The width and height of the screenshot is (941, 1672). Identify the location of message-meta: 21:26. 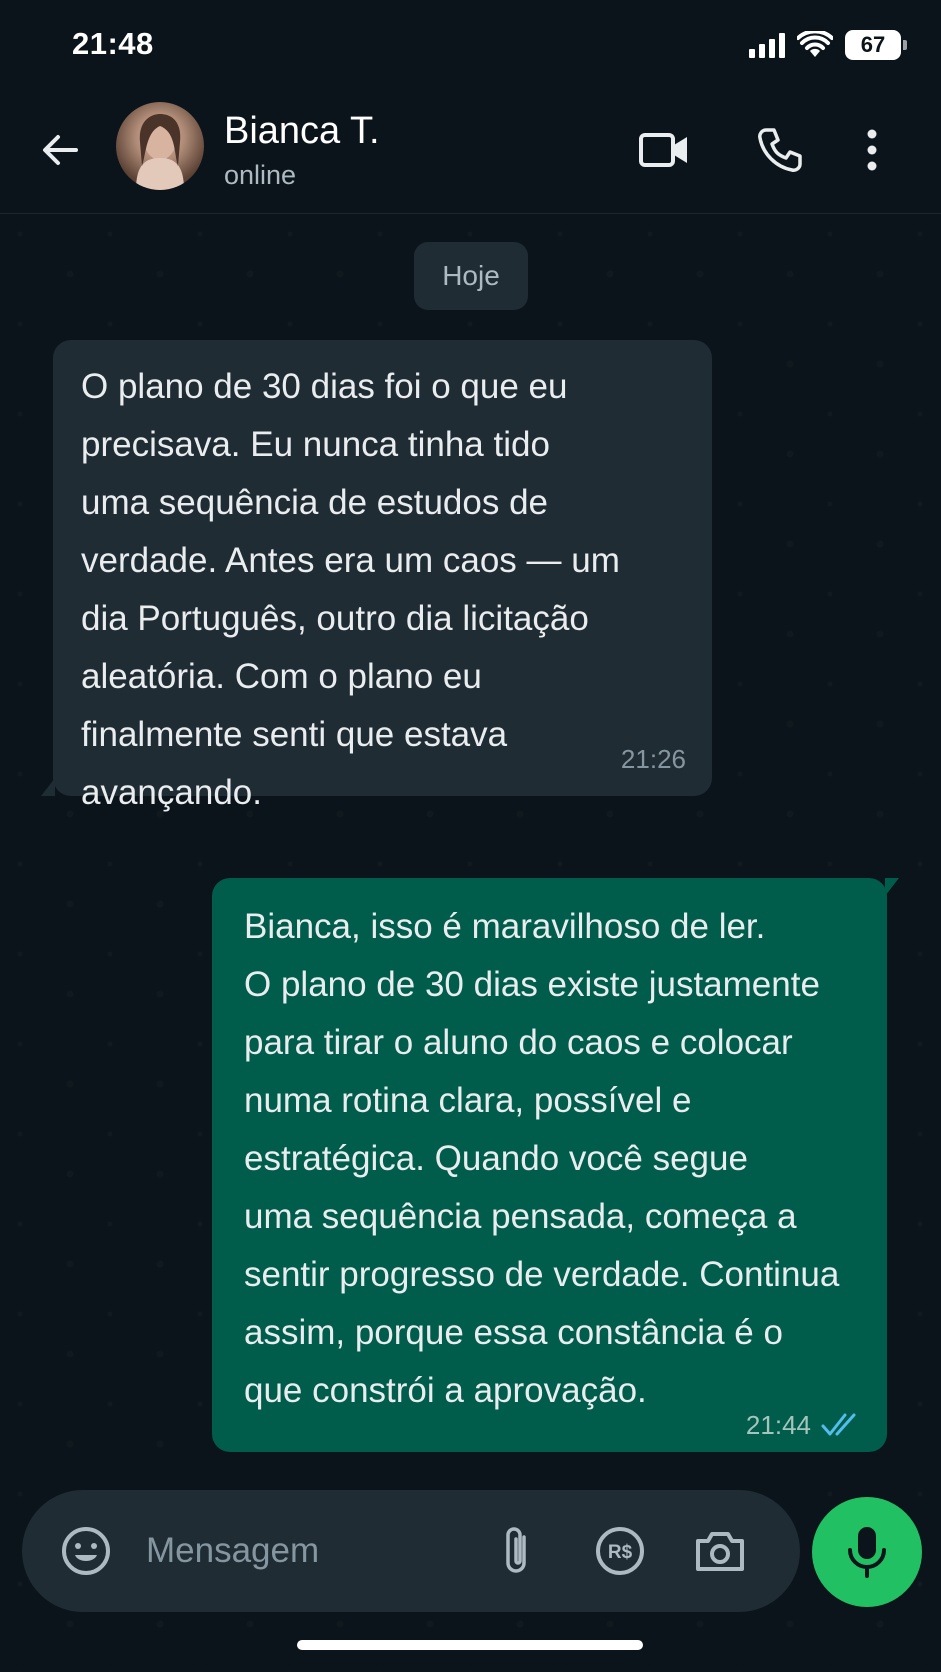
(653, 759).